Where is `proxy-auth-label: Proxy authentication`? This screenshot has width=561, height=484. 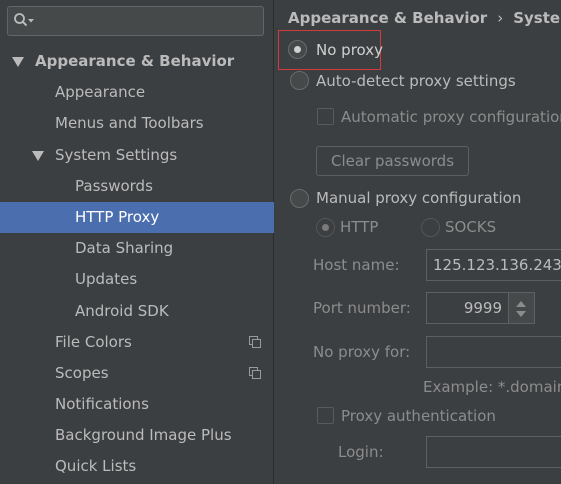
proxy-auth-label: Proxy authentication is located at coordinates (418, 416).